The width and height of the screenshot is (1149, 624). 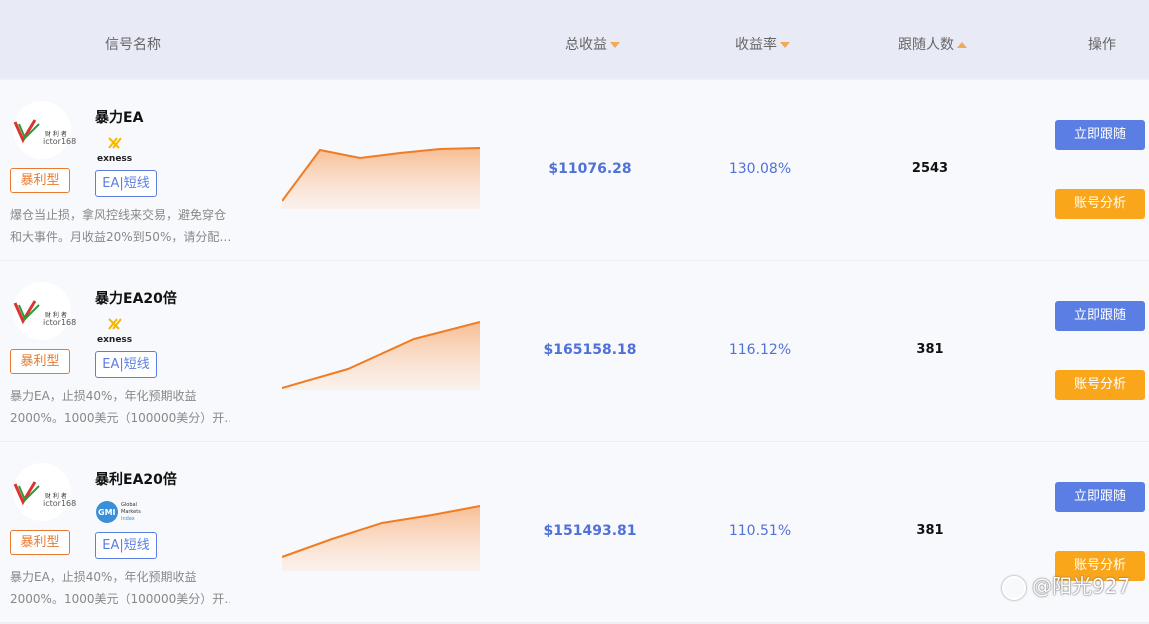 What do you see at coordinates (592, 44) in the screenshot?
I see `col-total-profit: 总收益` at bounding box center [592, 44].